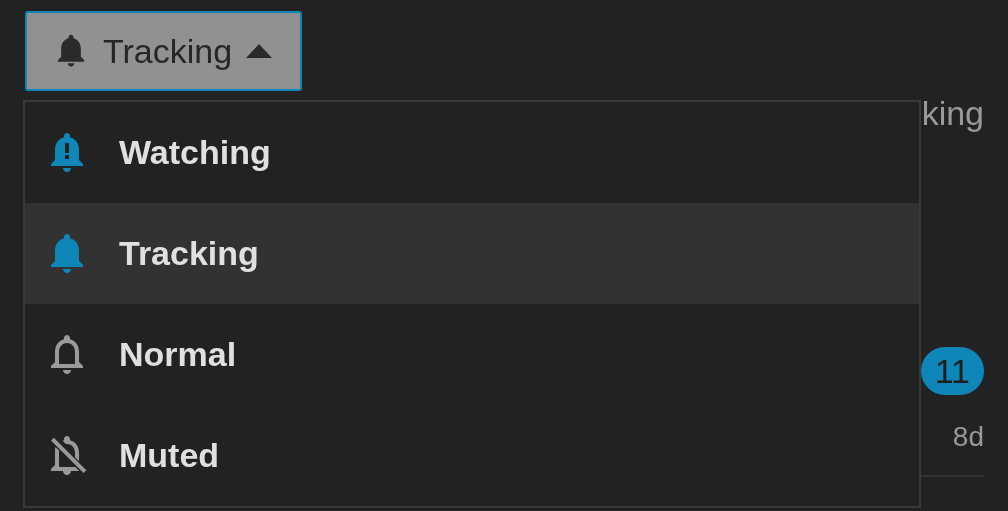 The image size is (1008, 511). I want to click on menu-item-label: Muted, so click(169, 455).